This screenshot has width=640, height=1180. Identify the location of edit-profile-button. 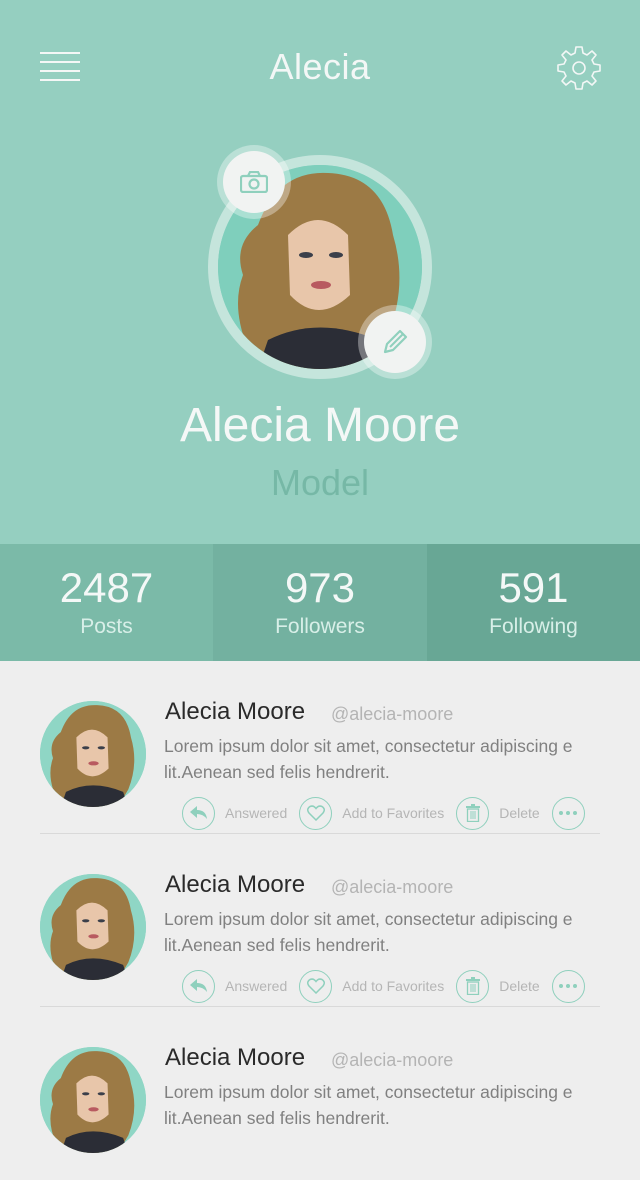
(395, 342).